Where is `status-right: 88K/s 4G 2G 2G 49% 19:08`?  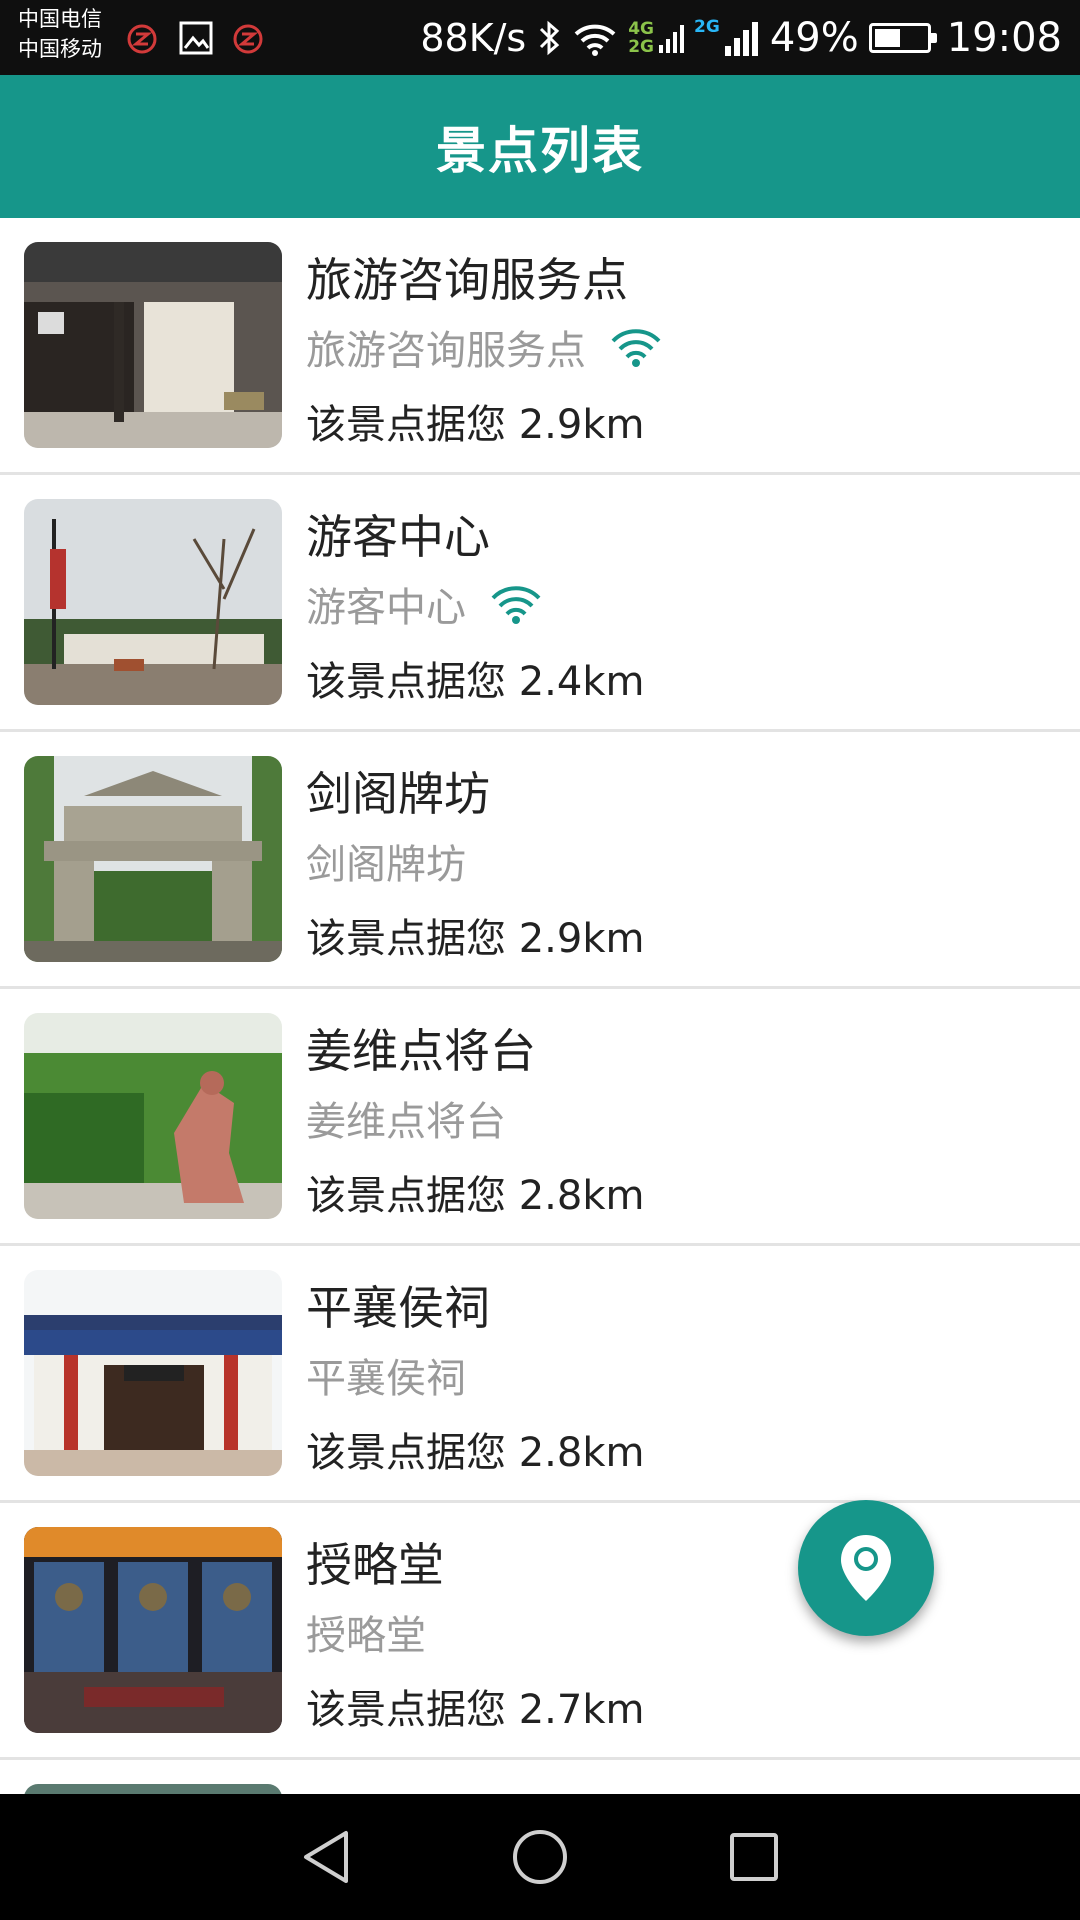 status-right: 88K/s 4G 2G 2G 49% 19:08 is located at coordinates (741, 37).